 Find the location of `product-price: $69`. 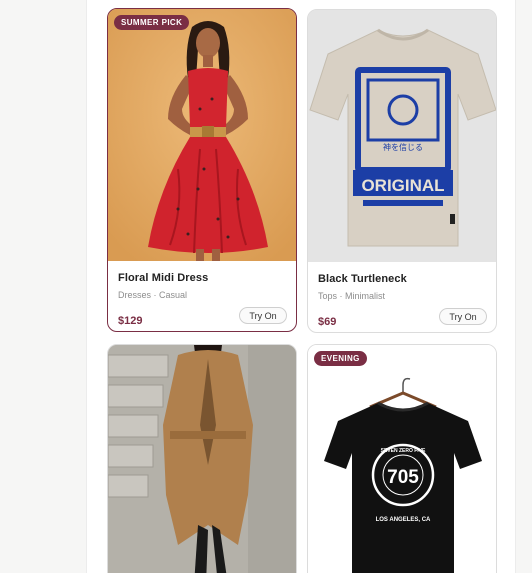

product-price: $69 is located at coordinates (327, 322).